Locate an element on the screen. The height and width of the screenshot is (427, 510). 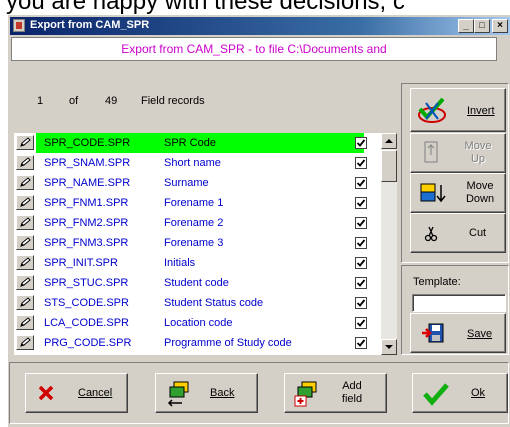
move-up-button: Move Up is located at coordinates (458, 153).